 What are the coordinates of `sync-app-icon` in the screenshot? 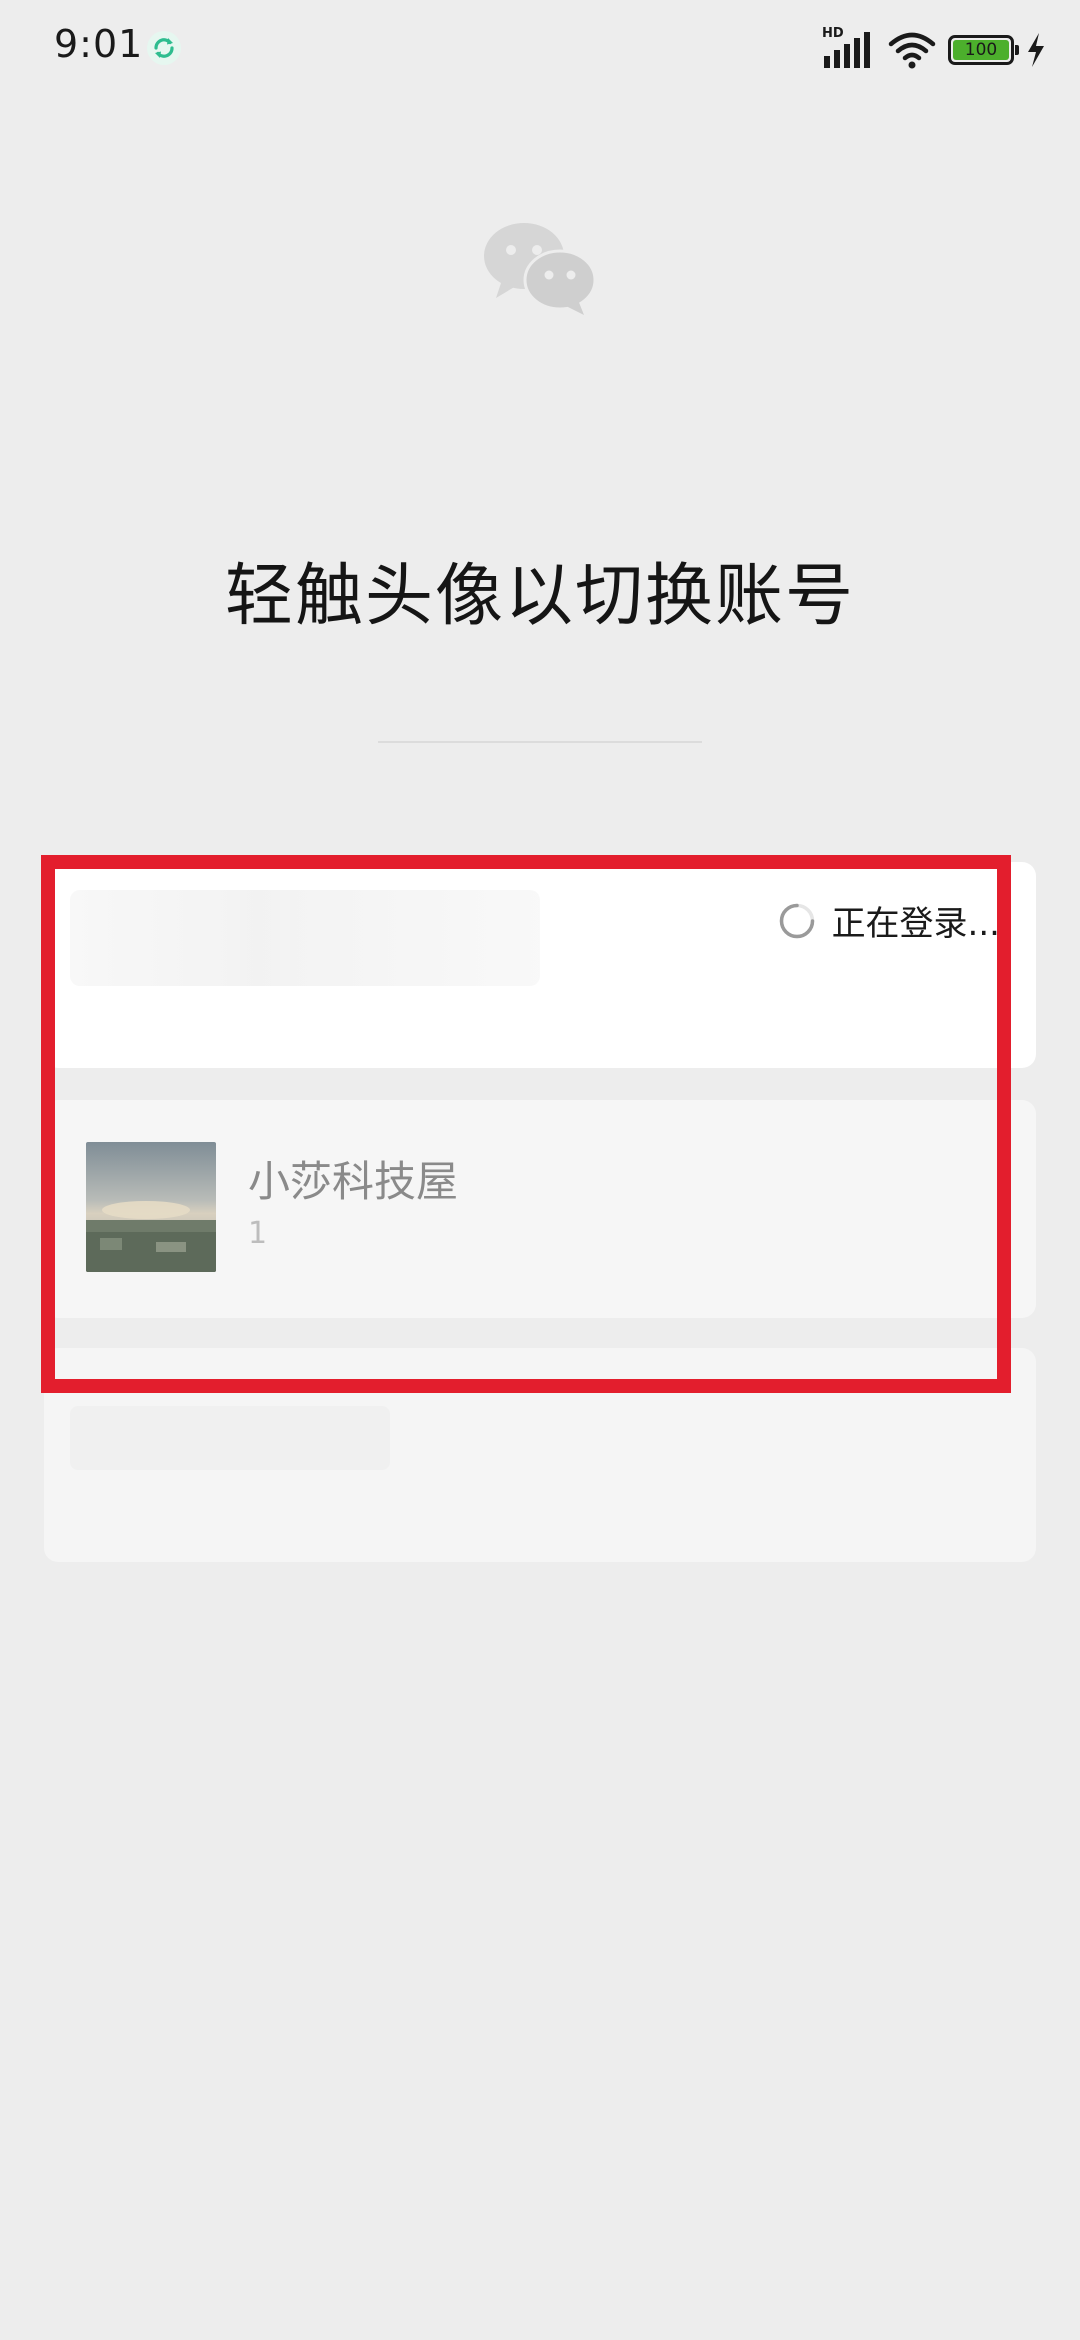 It's located at (164, 48).